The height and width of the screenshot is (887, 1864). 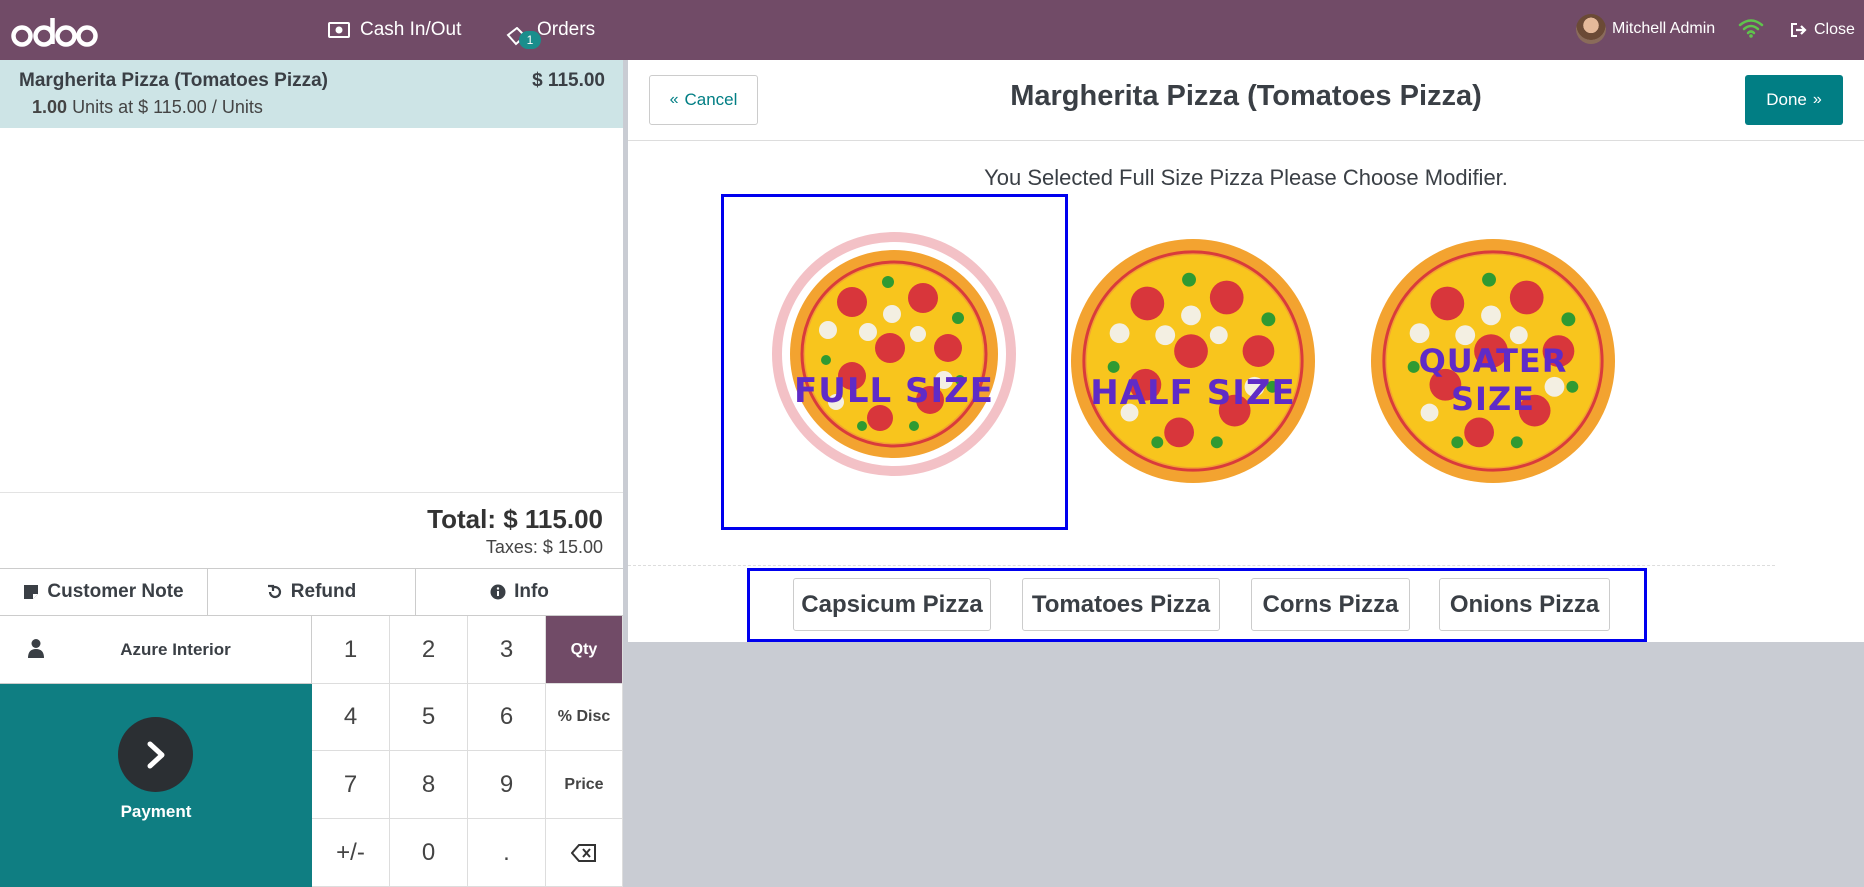 What do you see at coordinates (351, 785) in the screenshot?
I see `numpad-key-7: 7` at bounding box center [351, 785].